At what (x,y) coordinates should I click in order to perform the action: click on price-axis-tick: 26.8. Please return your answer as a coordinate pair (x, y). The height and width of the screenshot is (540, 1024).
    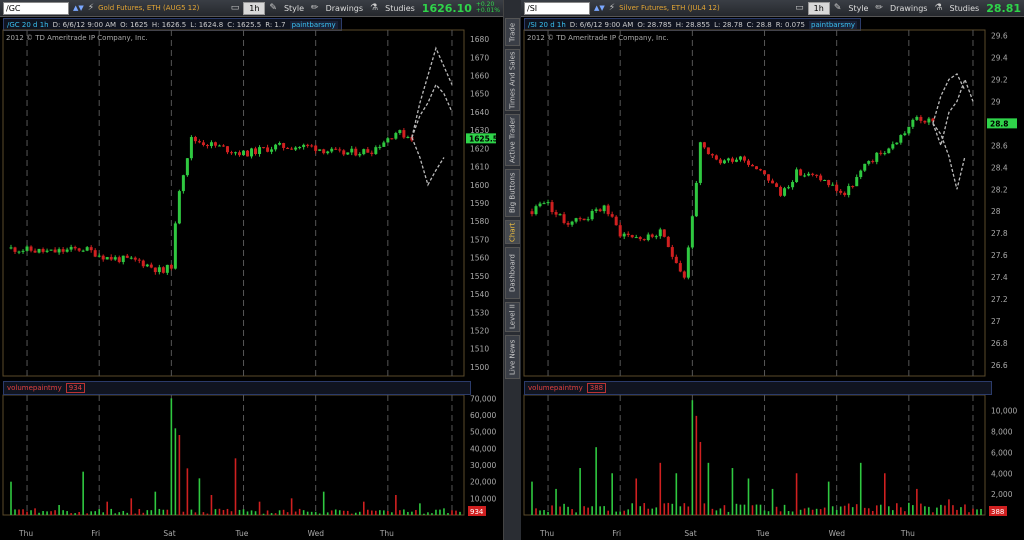
    Looking at the image, I should click on (999, 343).